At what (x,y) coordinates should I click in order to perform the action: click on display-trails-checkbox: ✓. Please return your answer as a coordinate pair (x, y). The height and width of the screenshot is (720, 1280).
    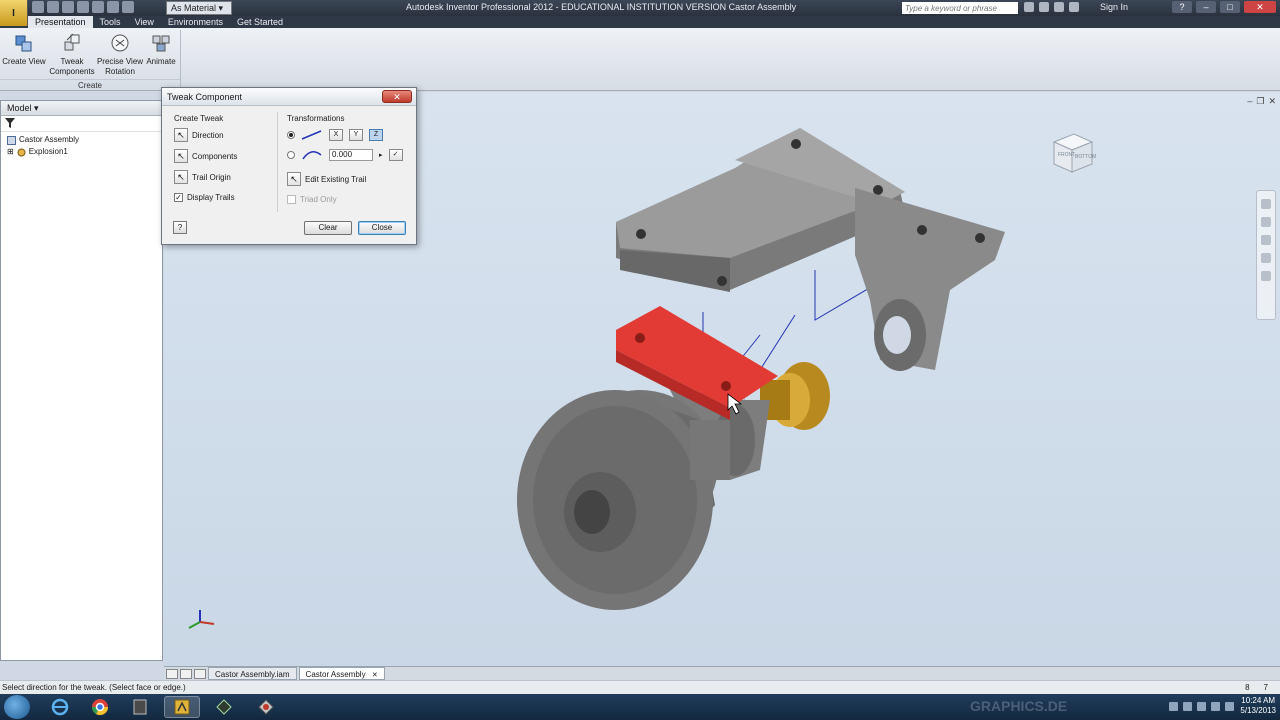
    Looking at the image, I should click on (178, 197).